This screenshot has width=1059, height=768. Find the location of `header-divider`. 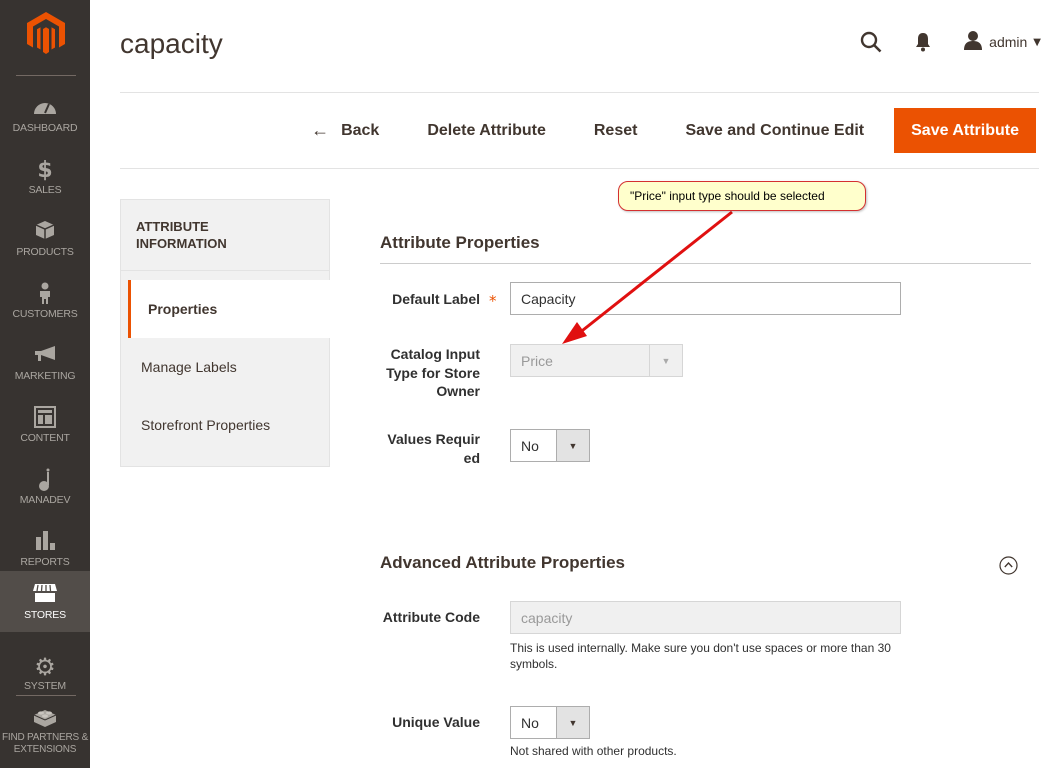

header-divider is located at coordinates (579, 92).